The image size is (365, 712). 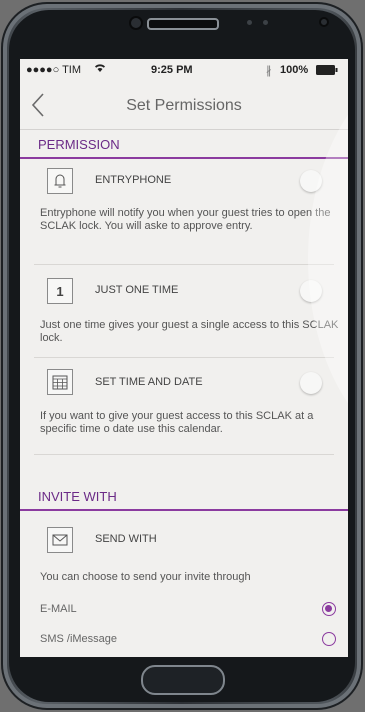 What do you see at coordinates (149, 382) in the screenshot?
I see `option-label: SET TIME AND DATE` at bounding box center [149, 382].